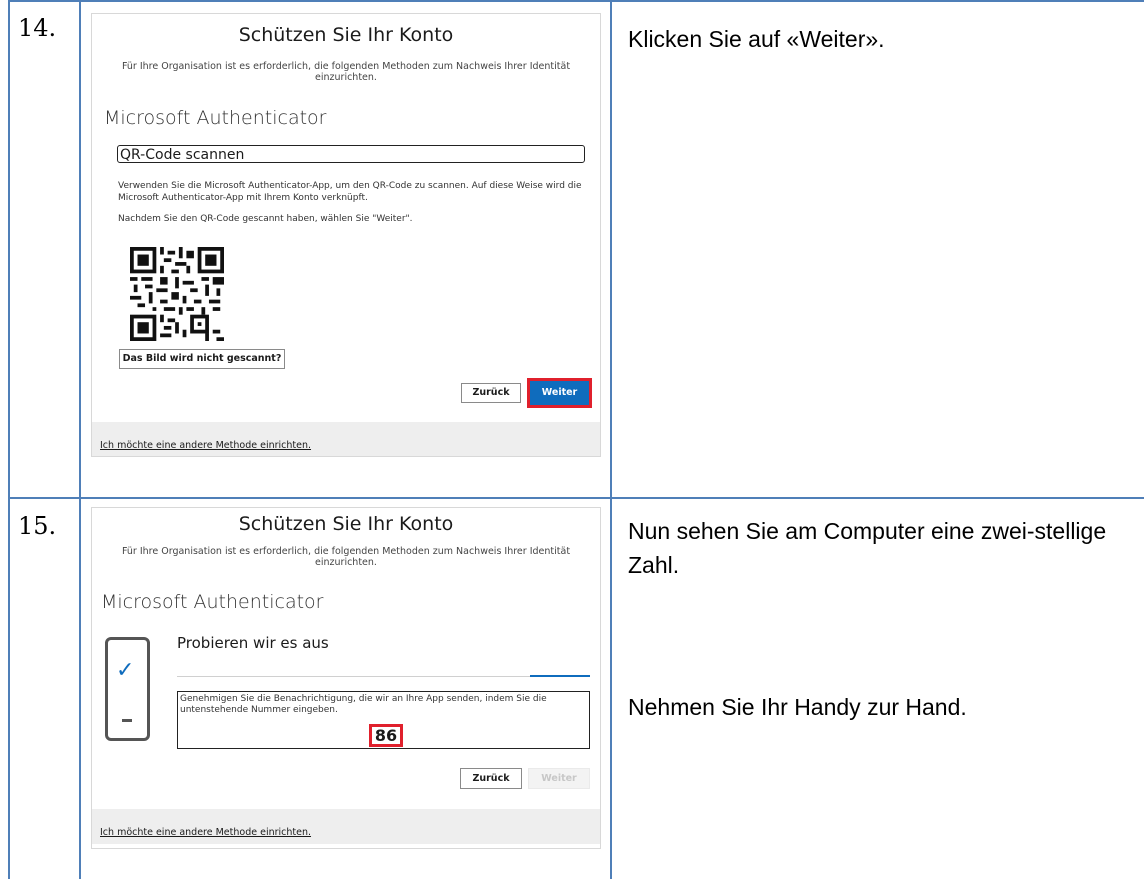  I want to click on image-not-scanned-button: Das Bild wird nicht gescannt?, so click(202, 359).